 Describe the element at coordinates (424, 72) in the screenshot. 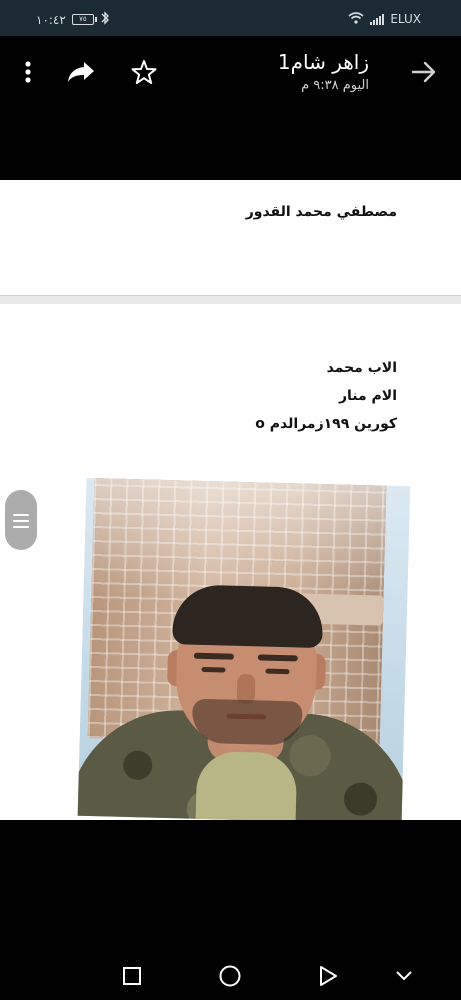

I see `arrow-forward-icon` at that location.